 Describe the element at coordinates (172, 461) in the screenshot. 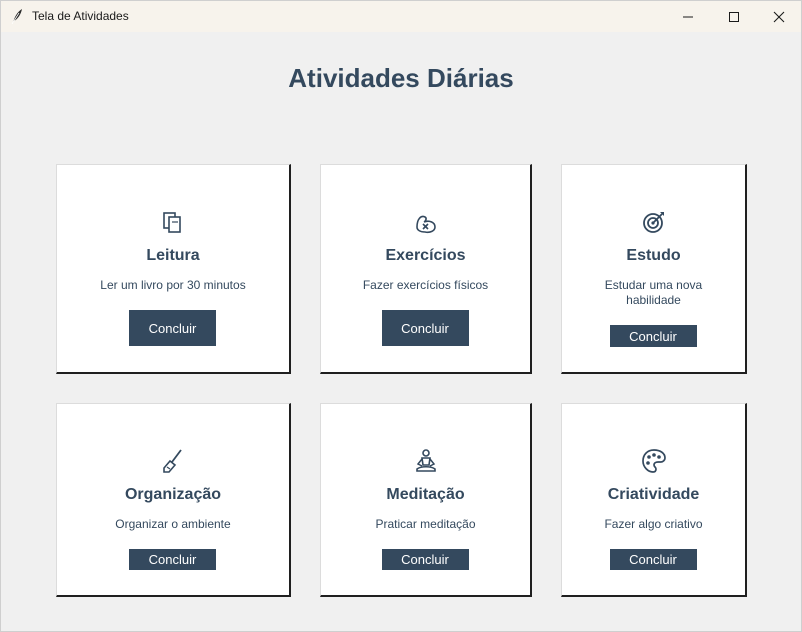

I see `broom-icon` at that location.